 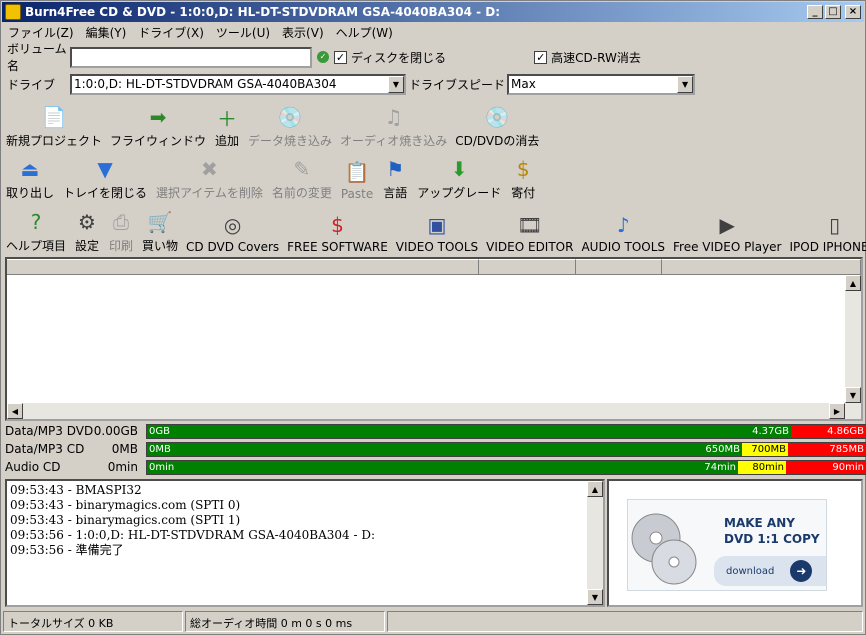 What do you see at coordinates (497, 117) in the screenshot?
I see `erase-disc-icon: 💿` at bounding box center [497, 117].